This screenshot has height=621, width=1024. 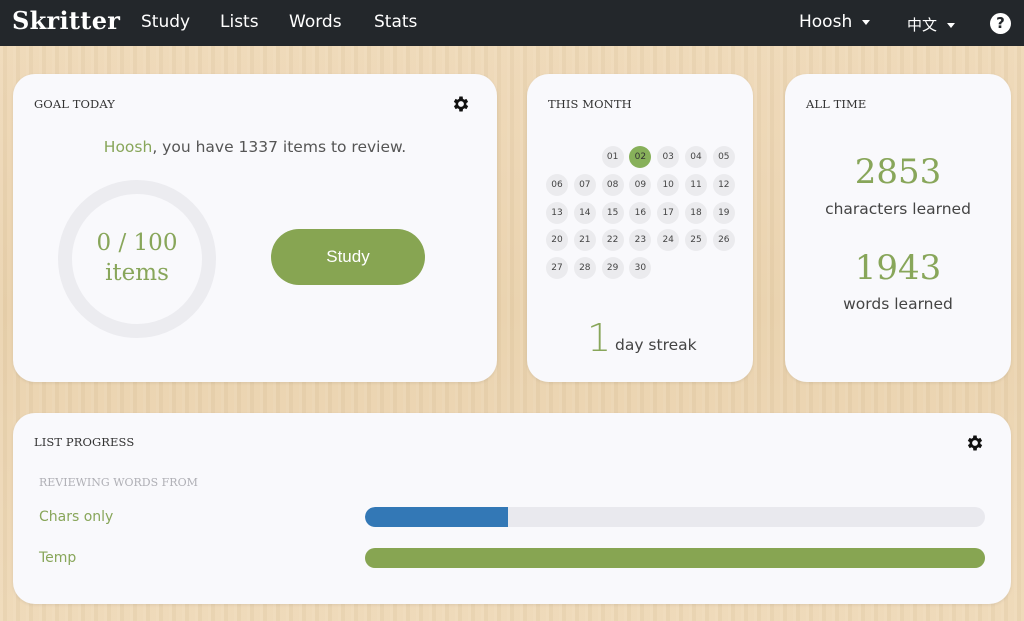 What do you see at coordinates (584, 212) in the screenshot?
I see `calendar-day: 14` at bounding box center [584, 212].